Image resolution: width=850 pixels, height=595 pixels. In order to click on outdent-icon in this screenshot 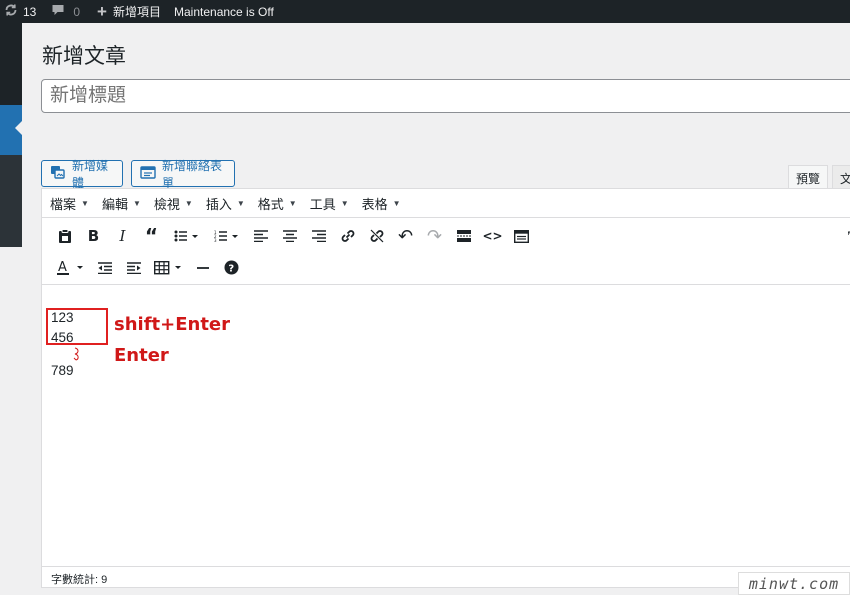, I will do `click(104, 268)`.